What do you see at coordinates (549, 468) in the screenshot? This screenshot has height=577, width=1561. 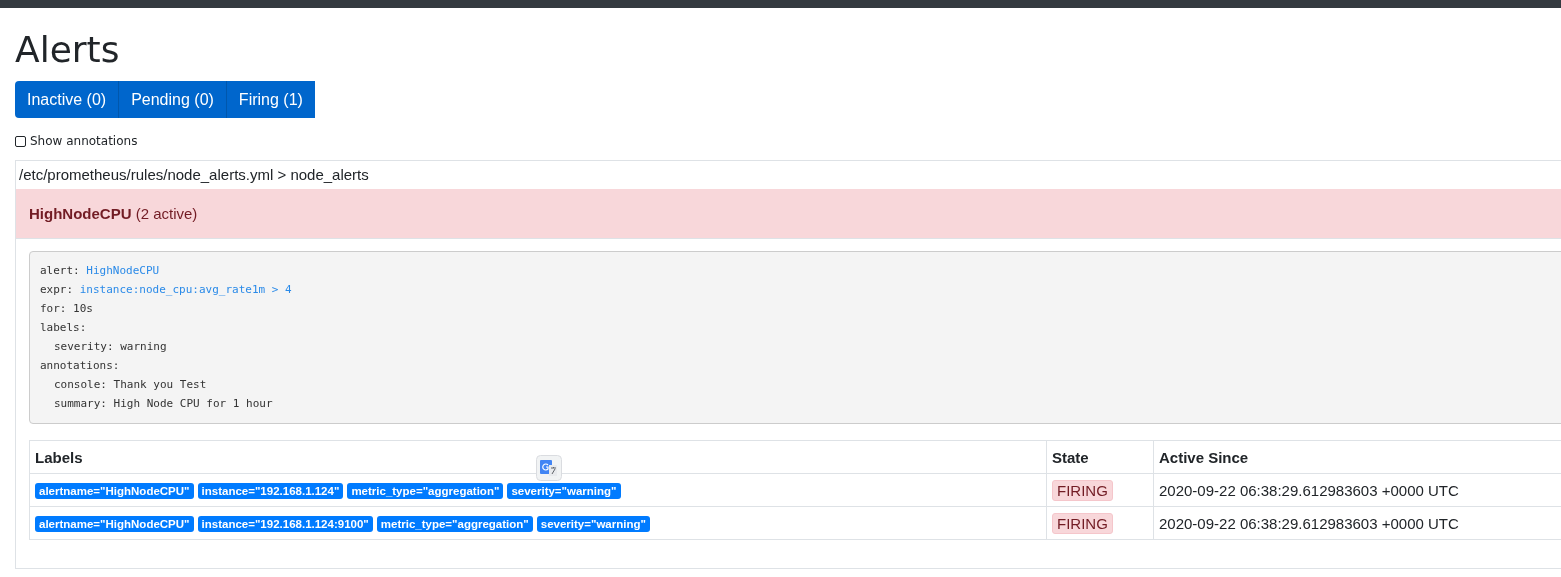 I see `translate-icon` at bounding box center [549, 468].